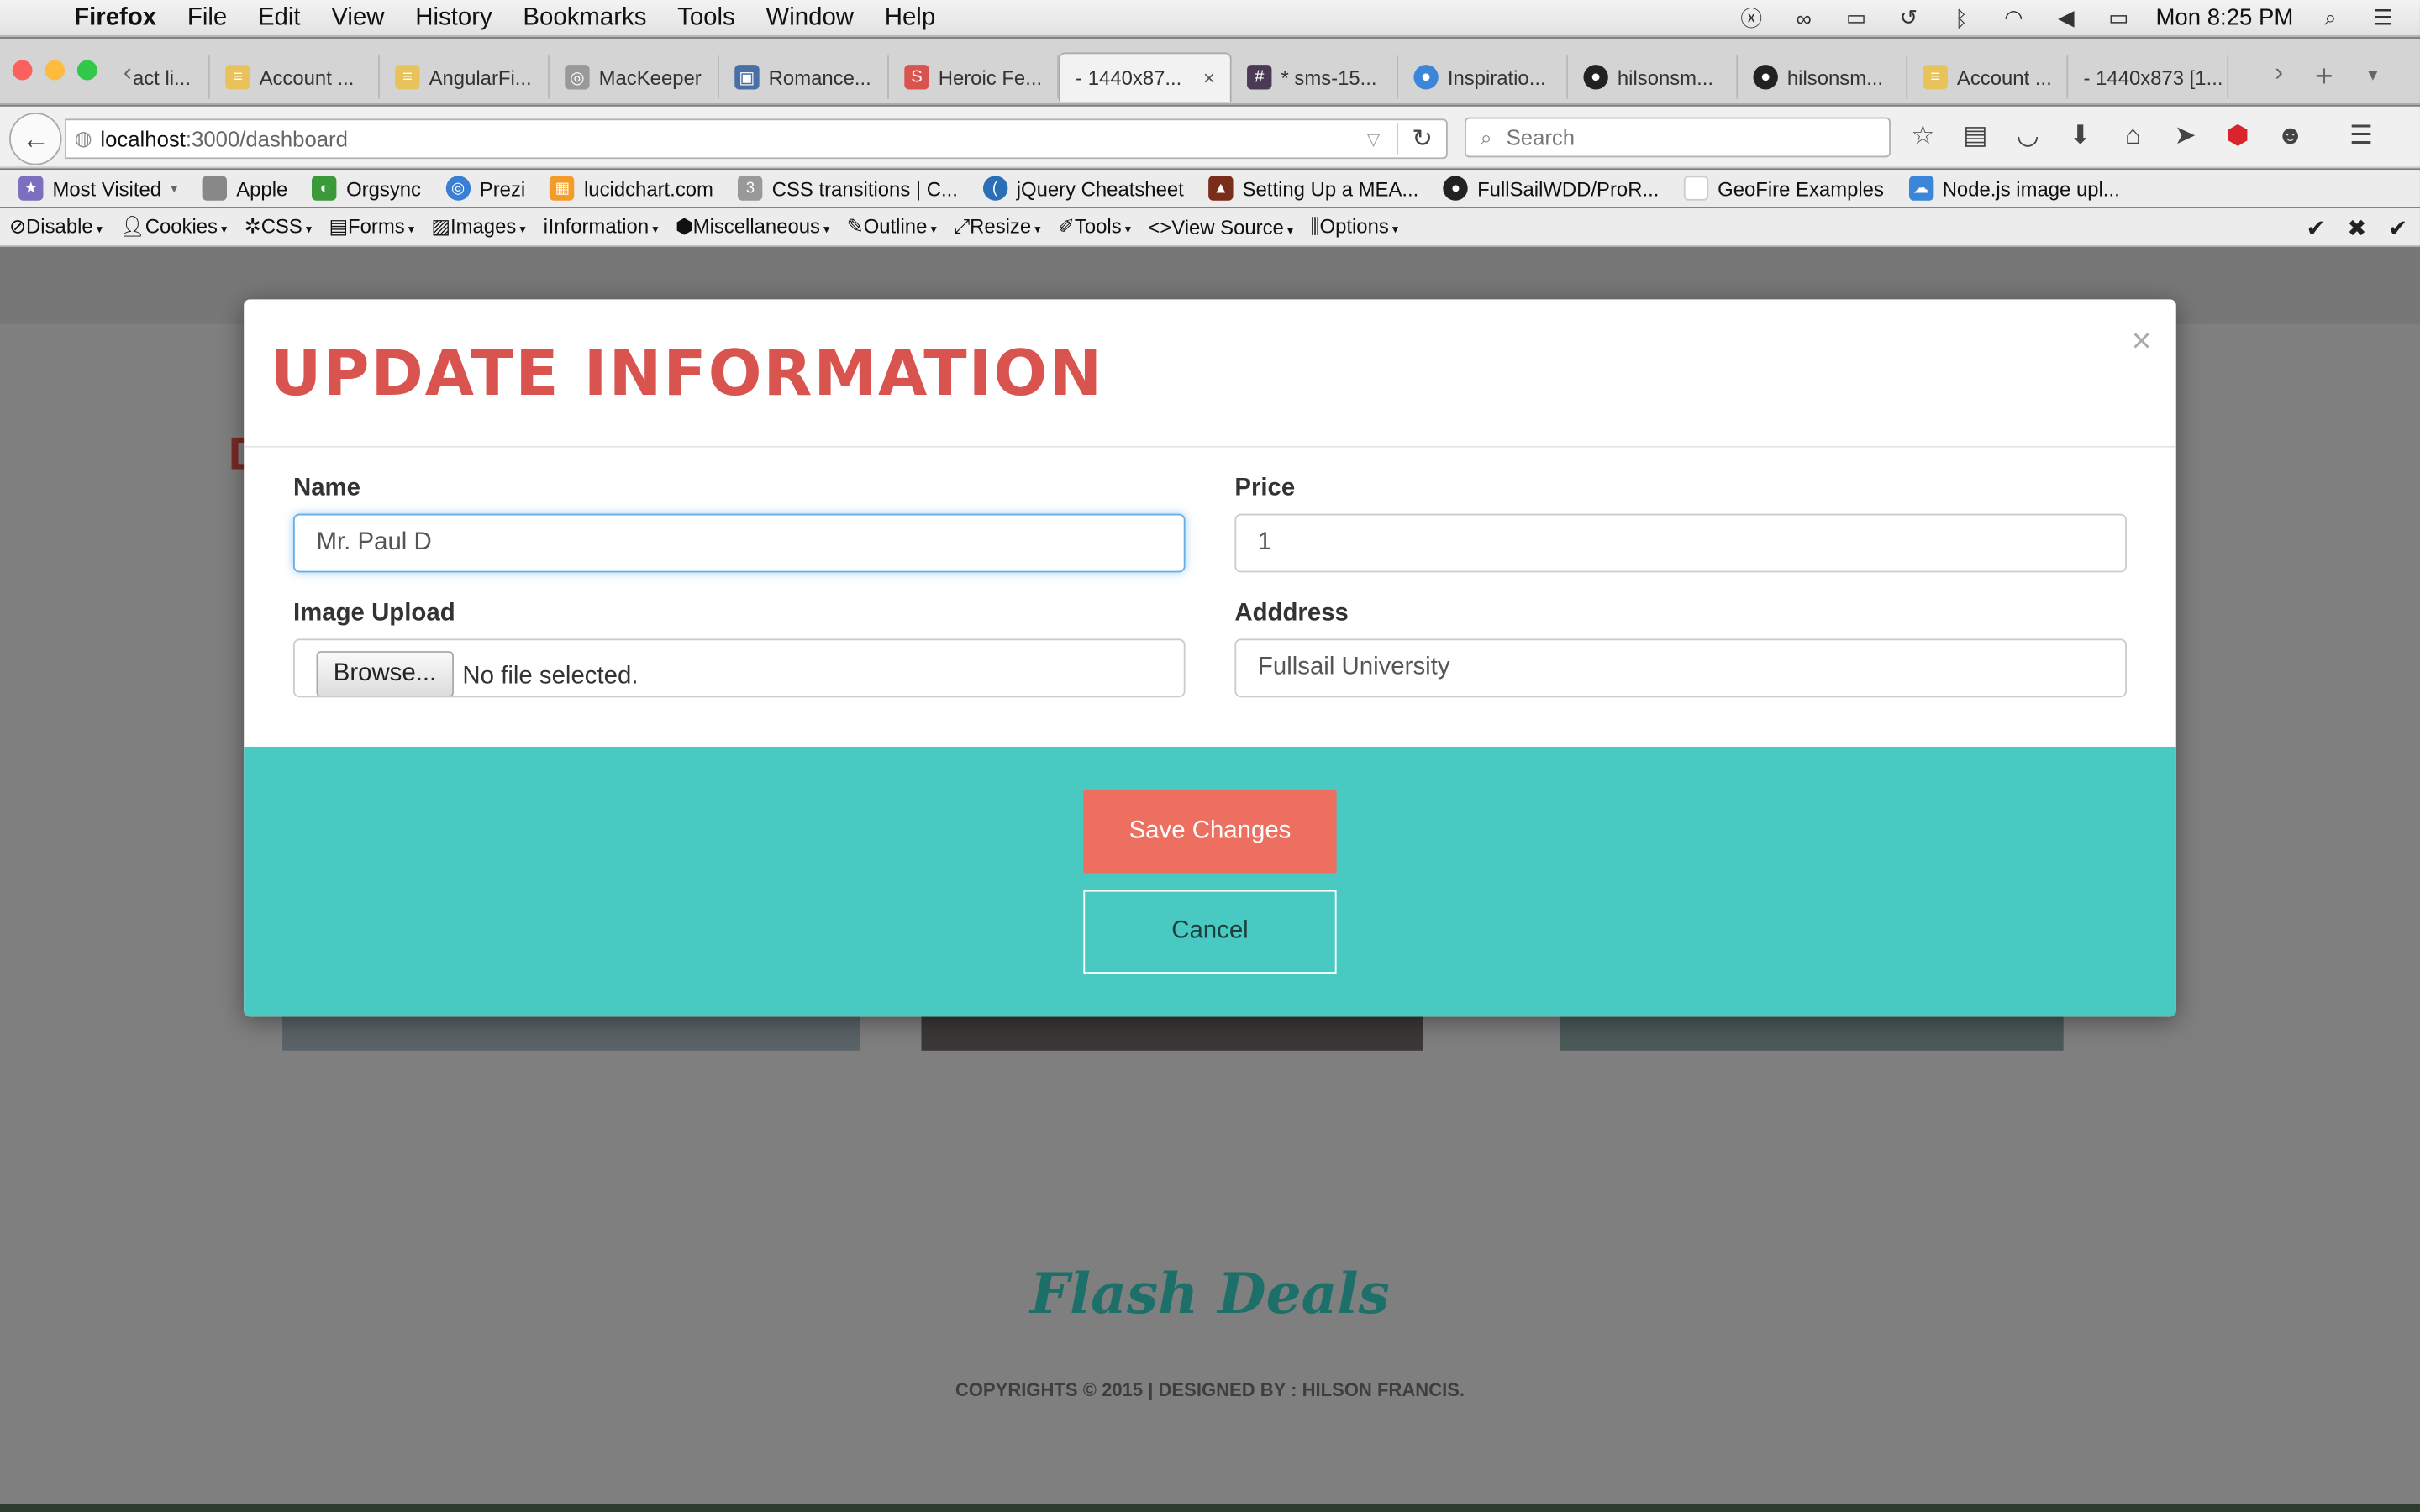 This screenshot has height=1512, width=2420. Describe the element at coordinates (207, 18) in the screenshot. I see `menu-file: File` at that location.